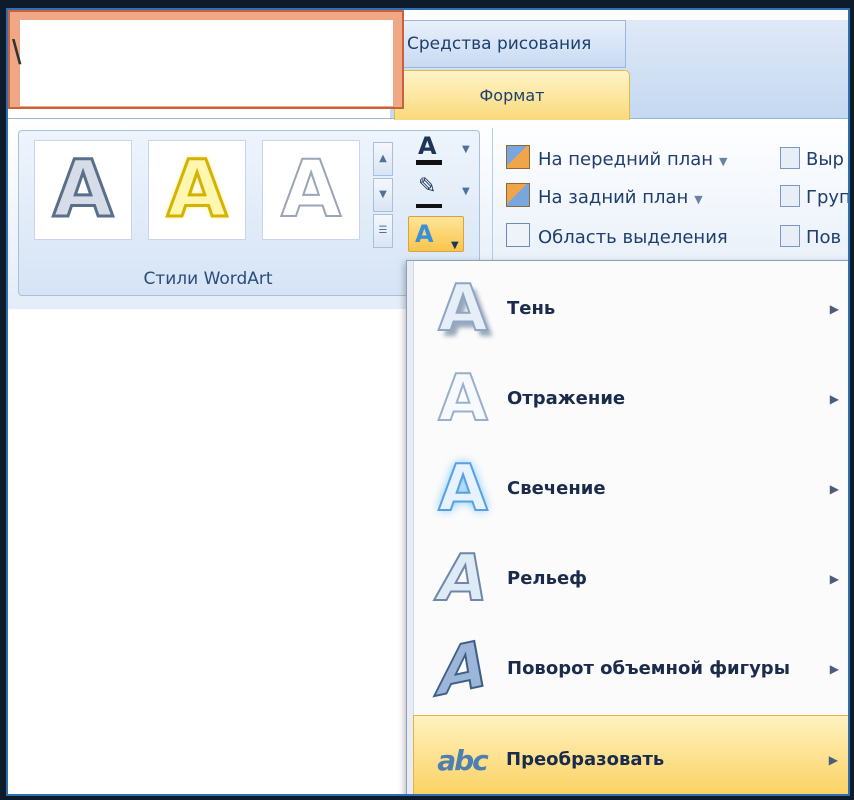 The height and width of the screenshot is (800, 854). Describe the element at coordinates (208, 279) in the screenshot. I see `wordart-group-label: Стили WordArt` at that location.